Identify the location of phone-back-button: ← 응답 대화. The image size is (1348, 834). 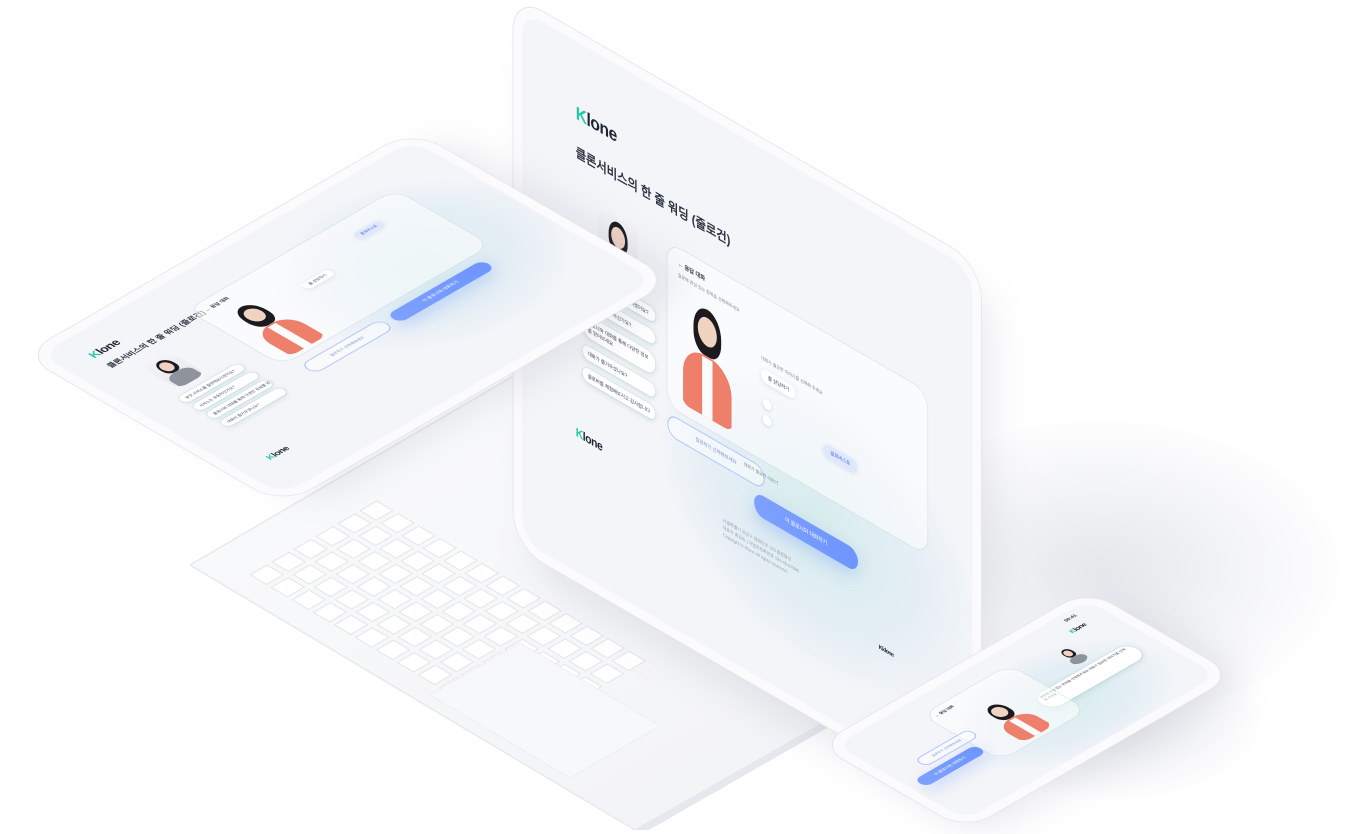
(944, 711).